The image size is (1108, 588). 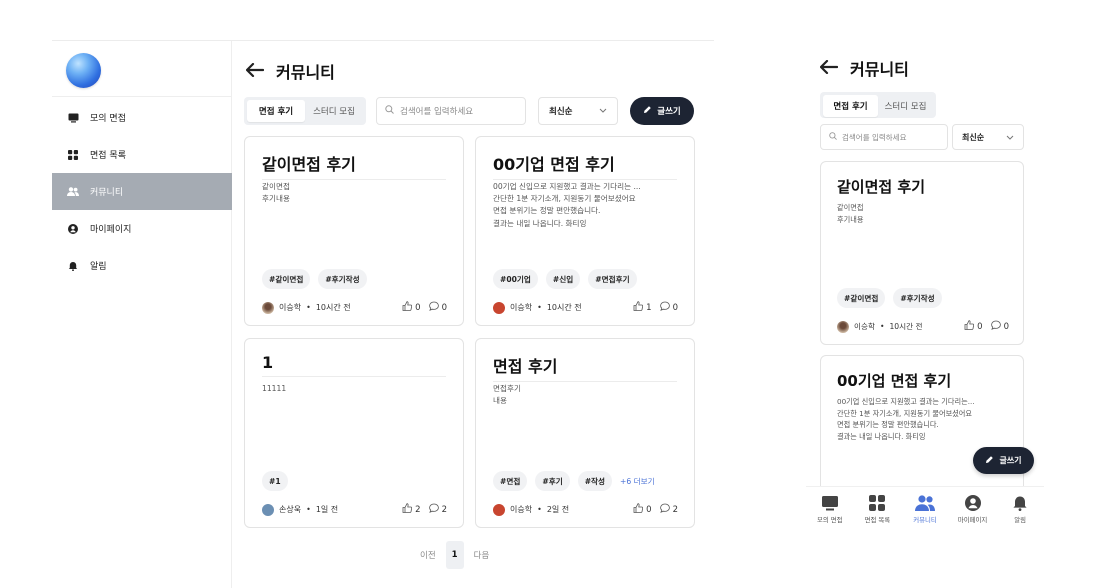 I want to click on nav-item-label: 알림, so click(x=1020, y=520).